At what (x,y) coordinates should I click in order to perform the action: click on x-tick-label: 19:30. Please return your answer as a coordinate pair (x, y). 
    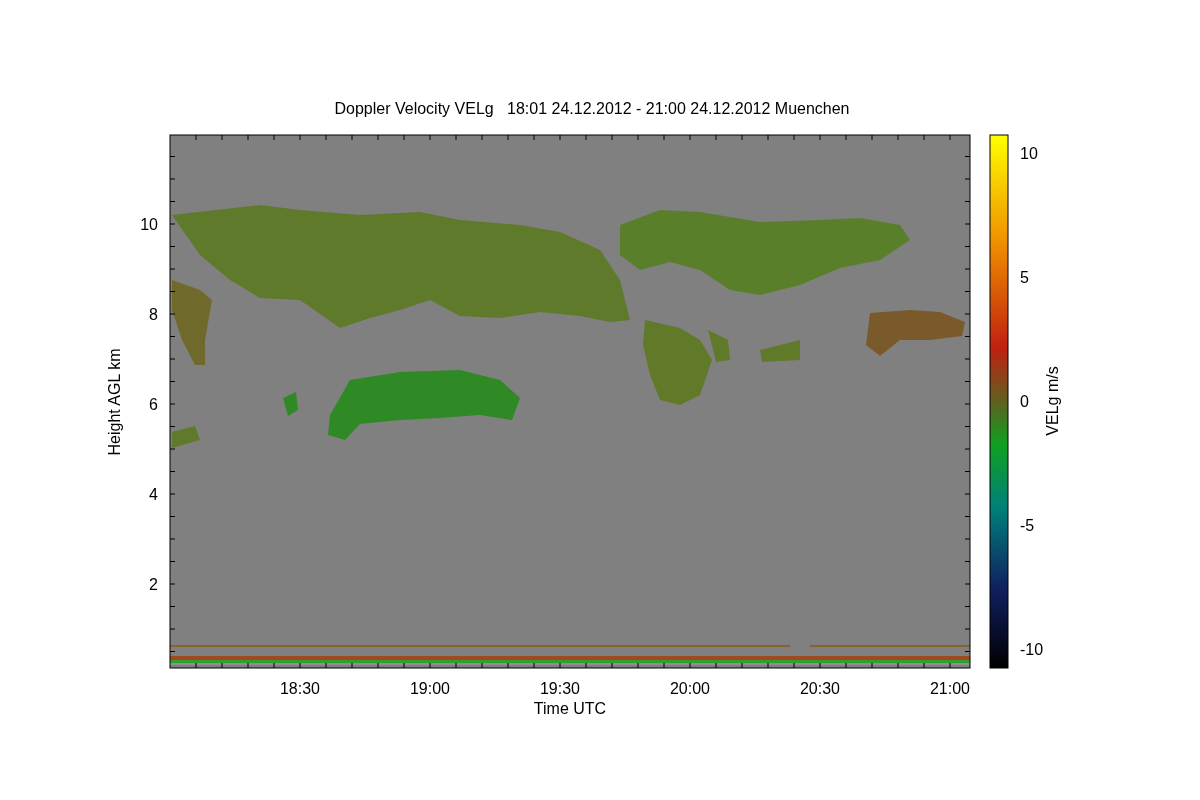
    Looking at the image, I should click on (560, 688).